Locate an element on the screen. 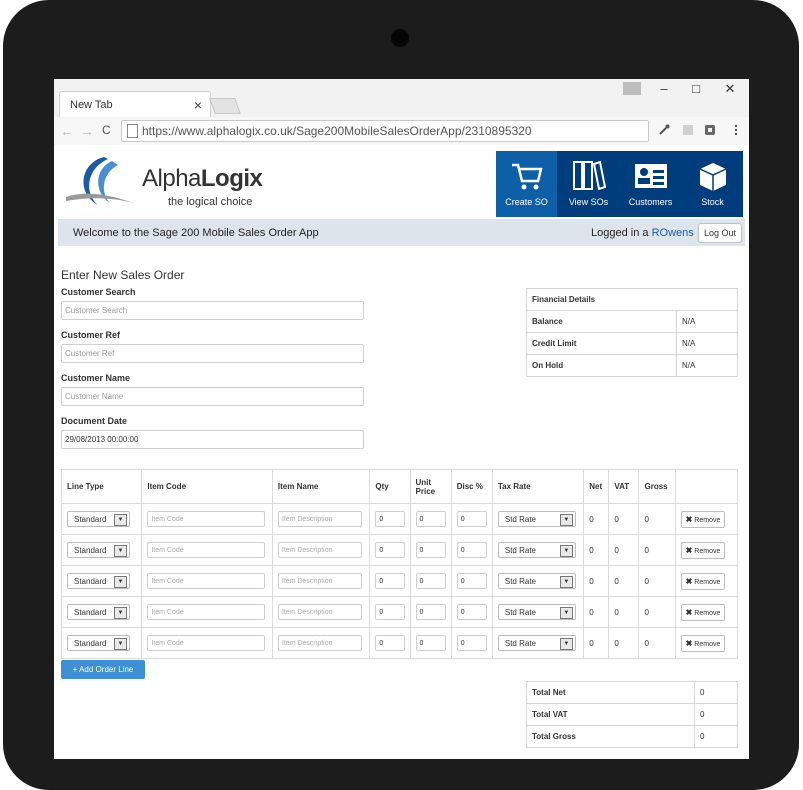  total-gross-label: Total Gross is located at coordinates (610, 736).